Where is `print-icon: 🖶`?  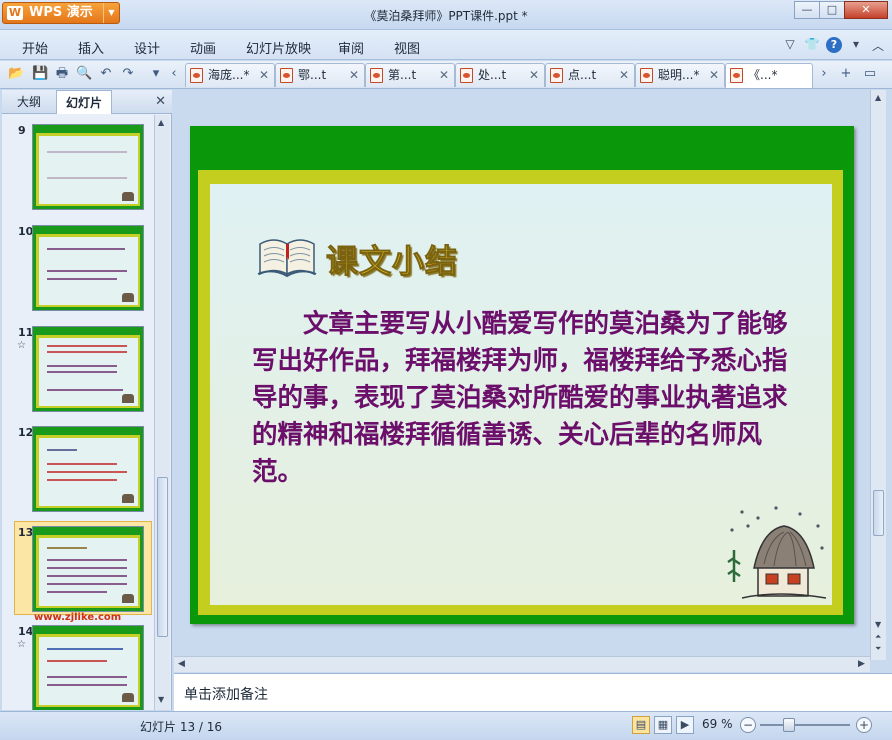 print-icon: 🖶 is located at coordinates (62, 74).